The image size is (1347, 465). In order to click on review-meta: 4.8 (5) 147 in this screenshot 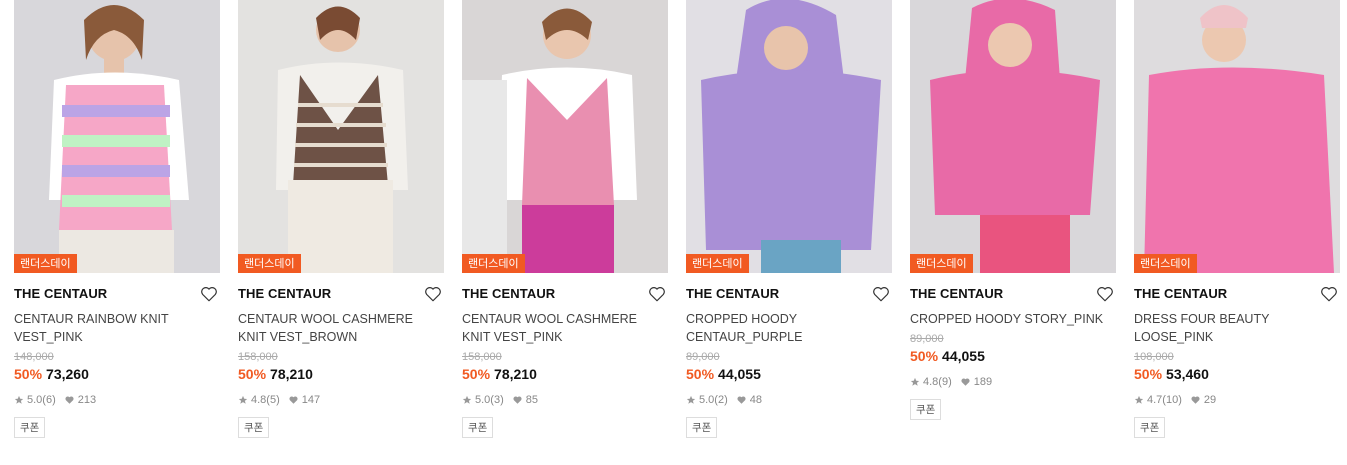, I will do `click(341, 400)`.